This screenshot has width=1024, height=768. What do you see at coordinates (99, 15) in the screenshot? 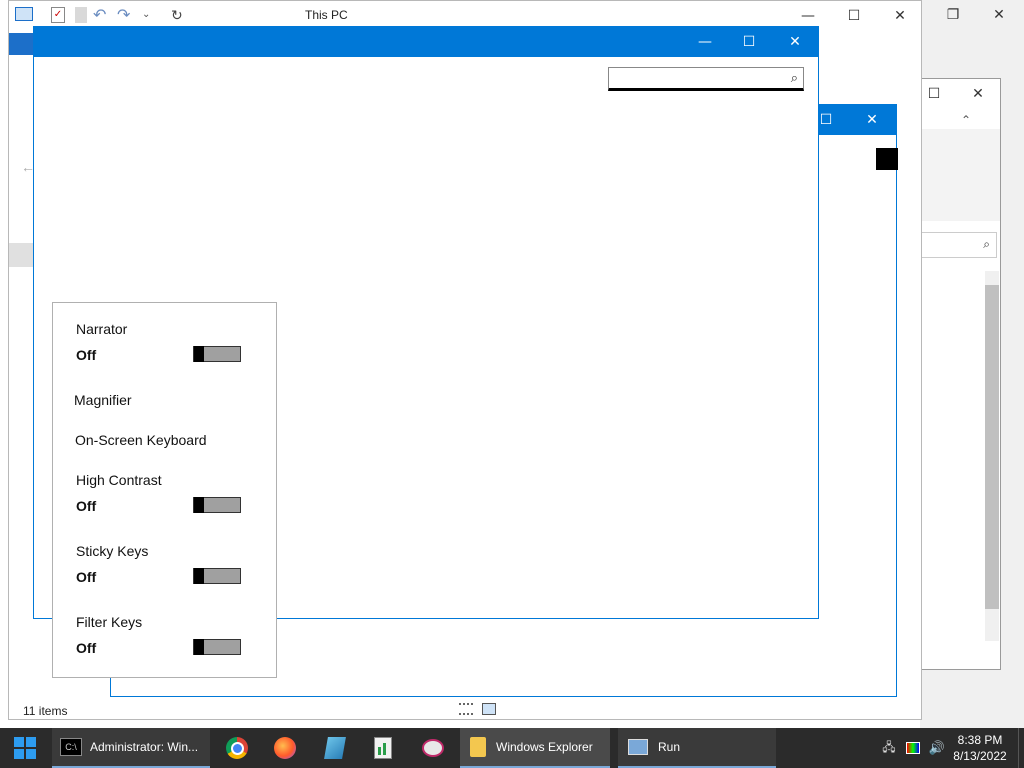
I see `undo-icon: ↶` at bounding box center [99, 15].